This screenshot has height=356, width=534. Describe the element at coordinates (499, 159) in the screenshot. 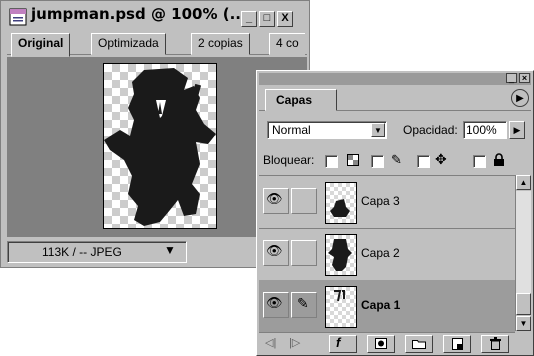

I see `lock-icon` at that location.